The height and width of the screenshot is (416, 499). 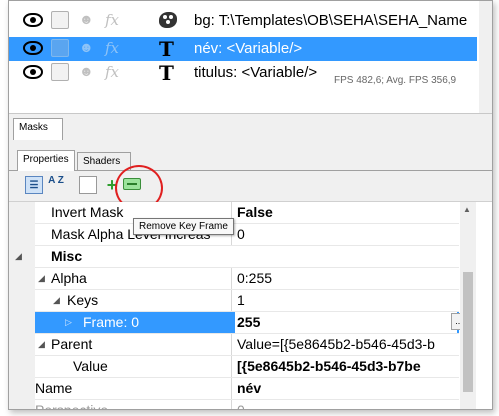 I want to click on property-row-value: Value [{5e8645b2-b546-45d3-b7be, so click(x=247, y=367).